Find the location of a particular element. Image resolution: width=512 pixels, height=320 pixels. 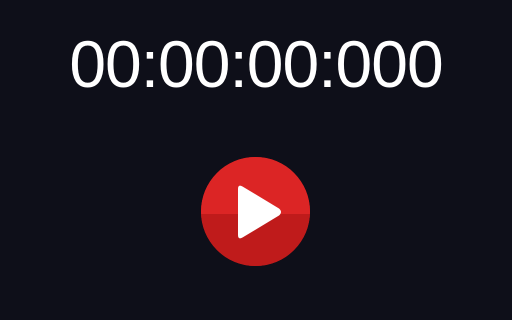

play-button is located at coordinates (255, 211).